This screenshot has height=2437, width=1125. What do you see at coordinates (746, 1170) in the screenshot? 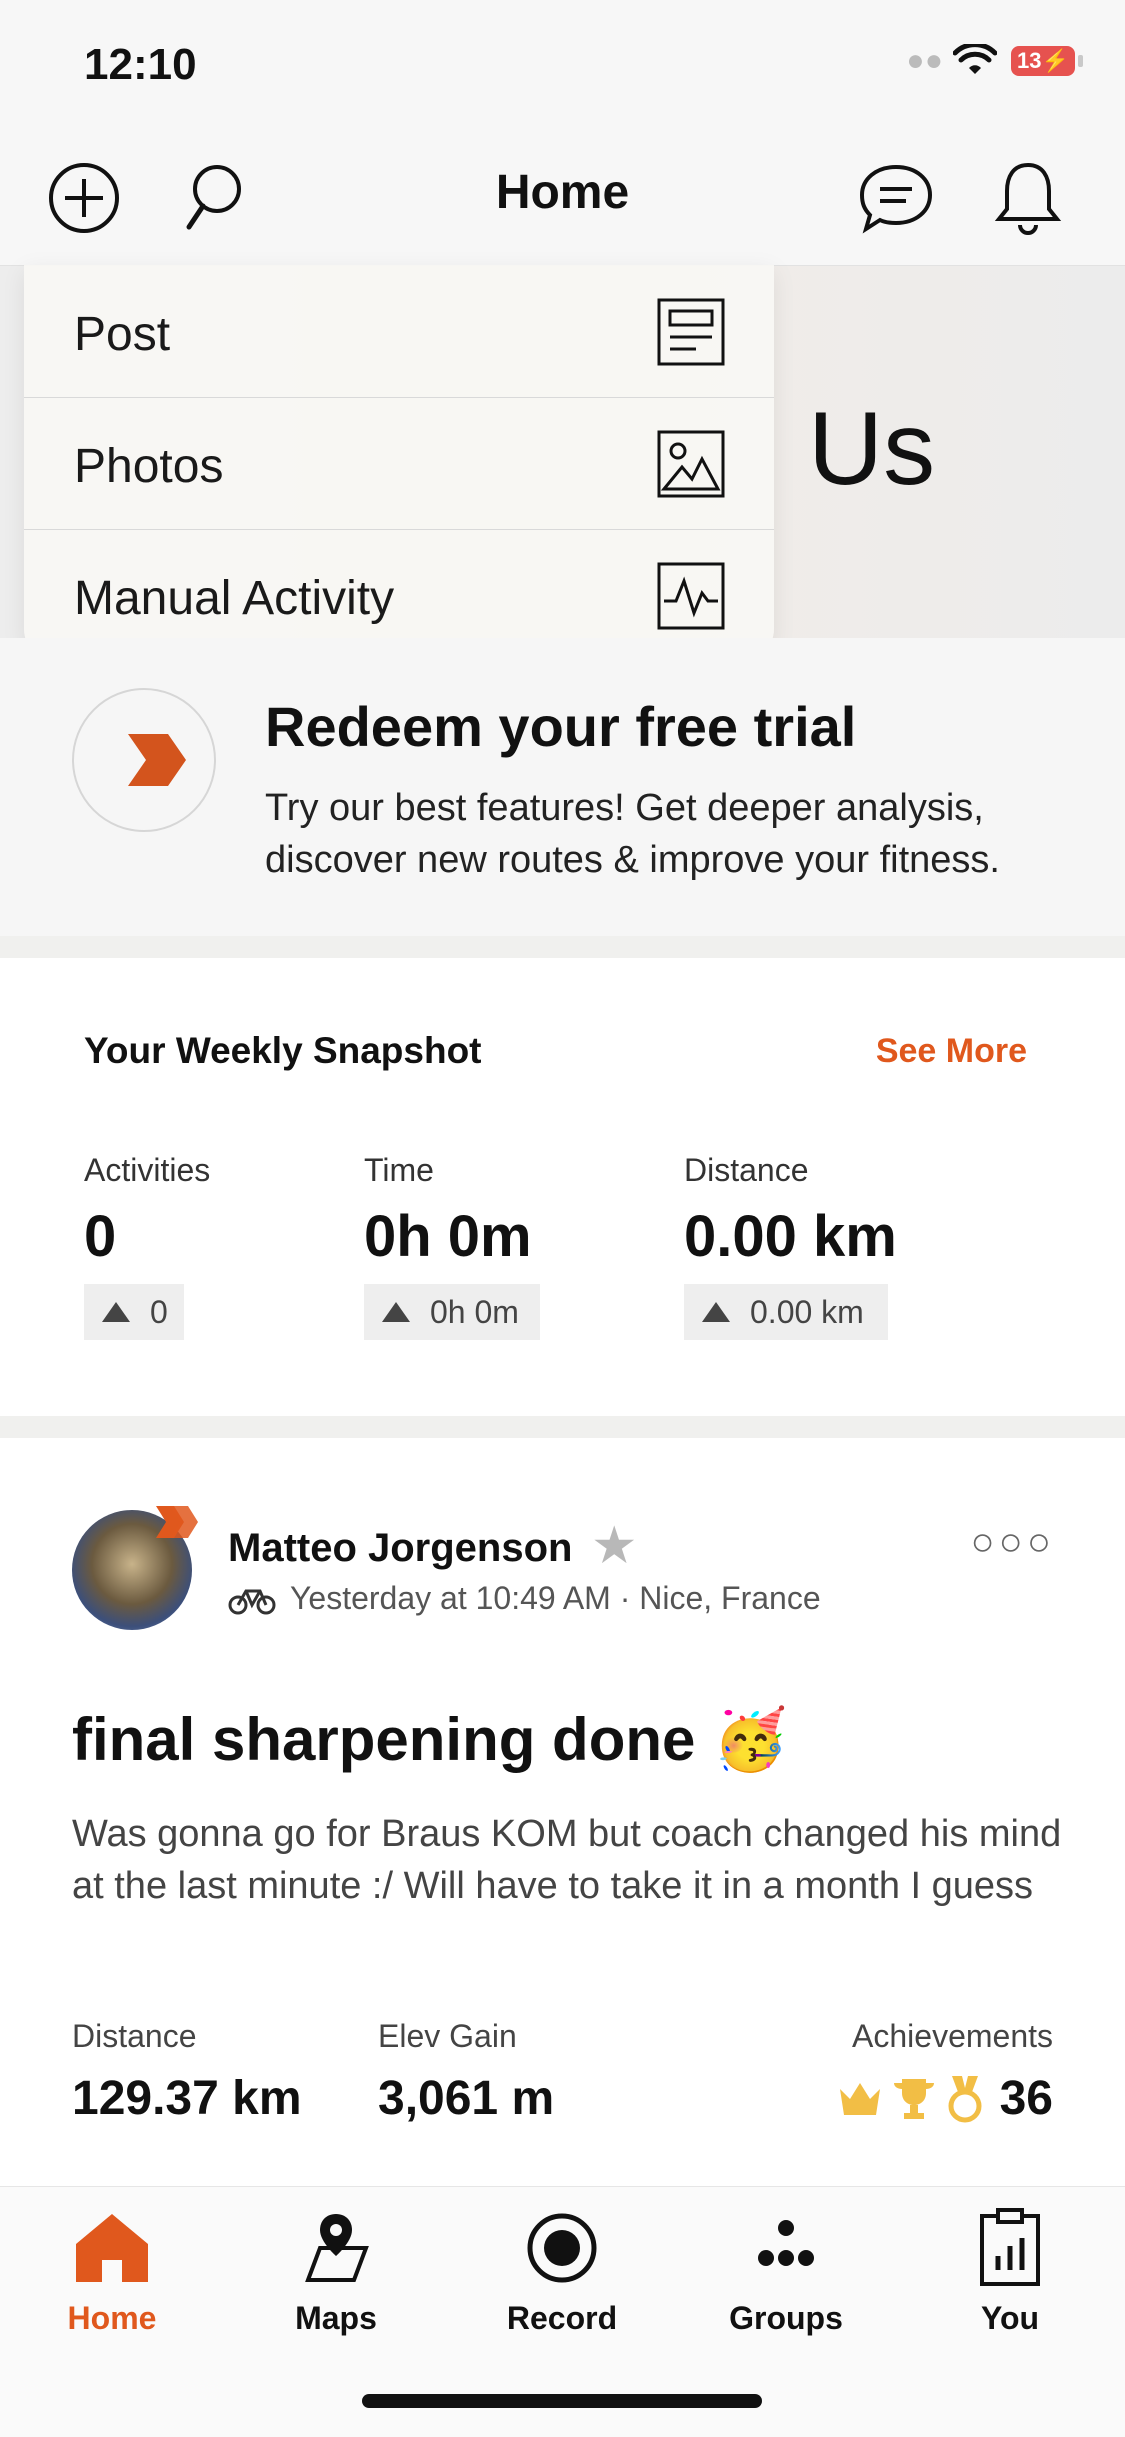
I see `stat-label: Distance` at bounding box center [746, 1170].